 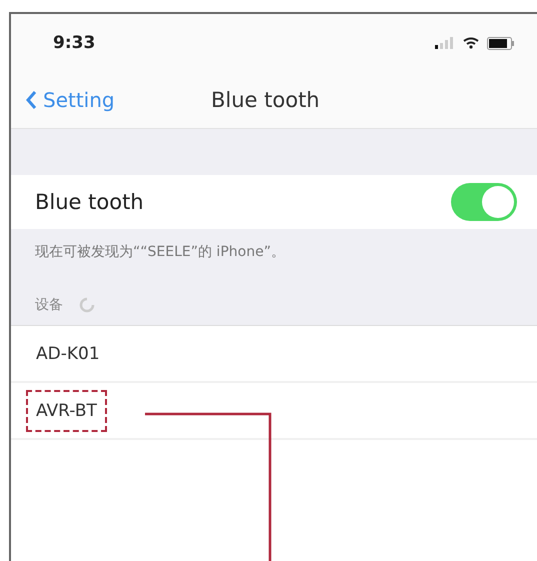 I want to click on page-title: Blue tooth, so click(x=265, y=100).